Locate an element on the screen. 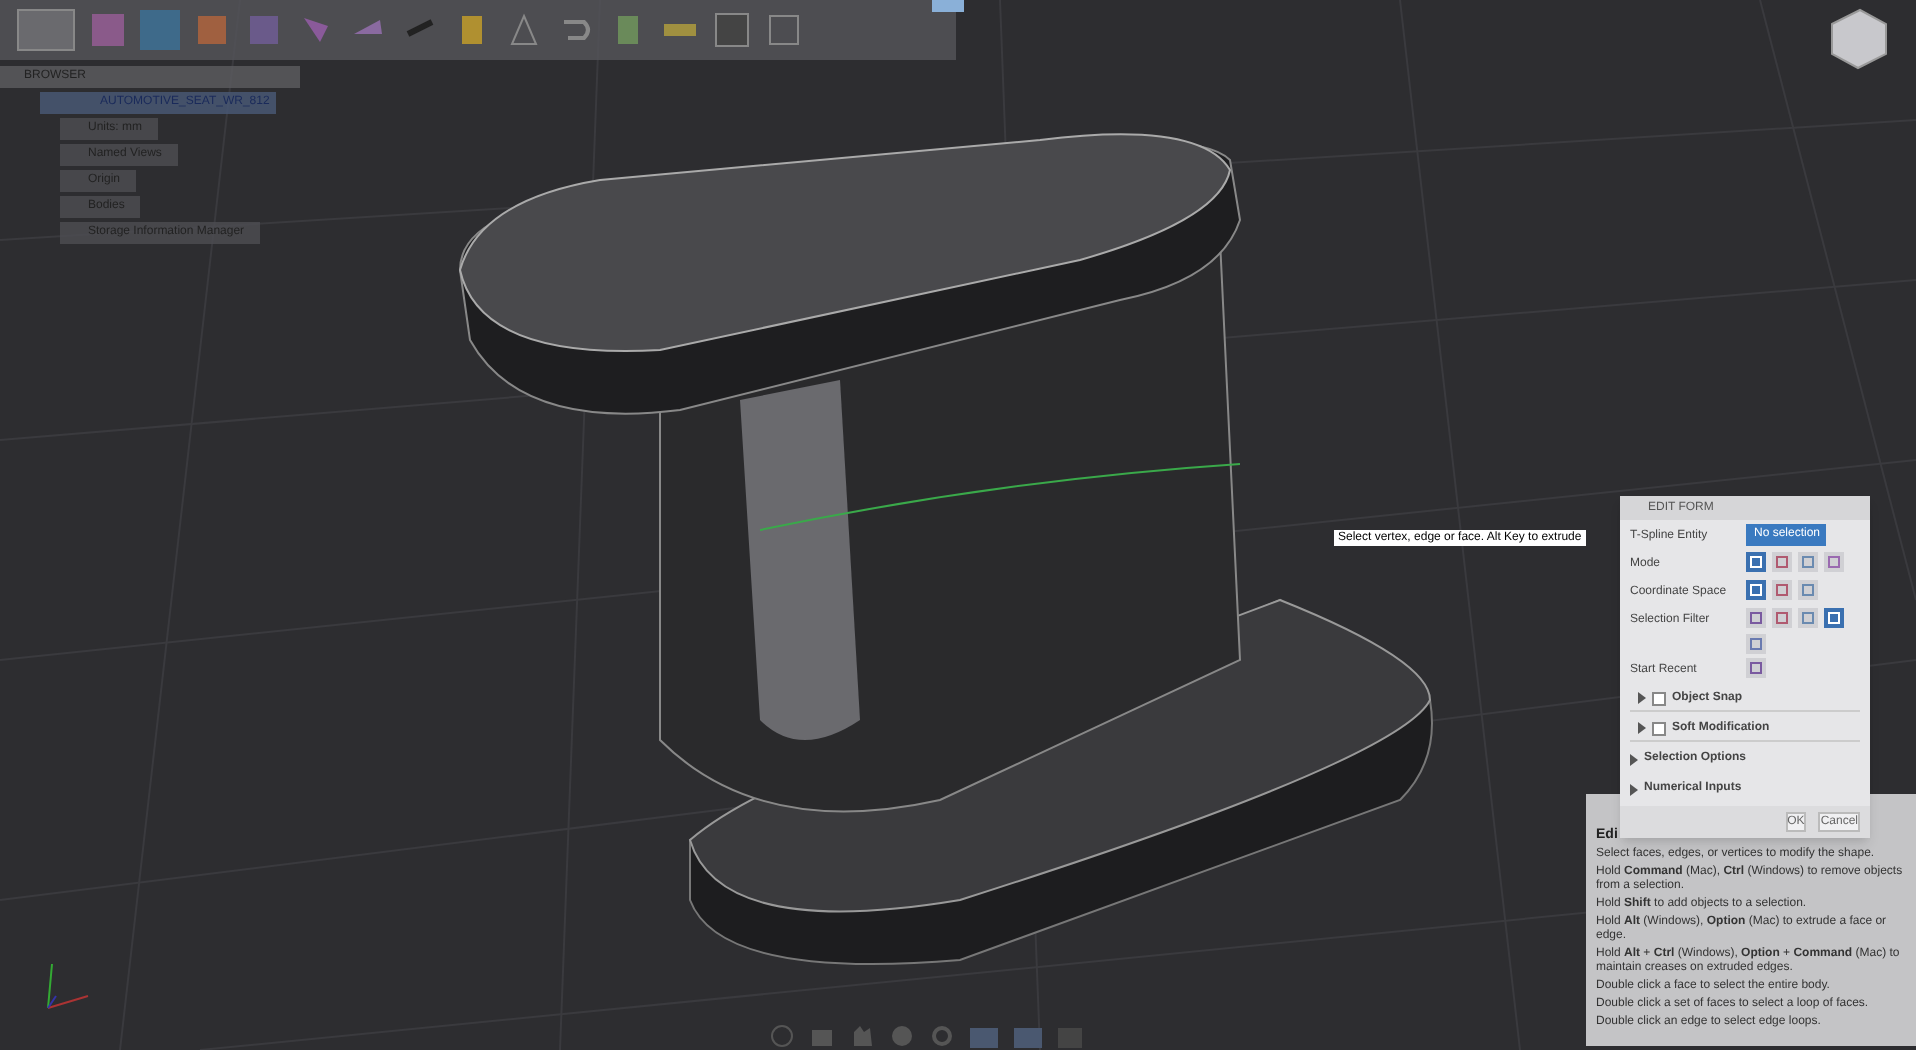 This screenshot has width=1916, height=1050. pan-hand-icon is located at coordinates (862, 1036).